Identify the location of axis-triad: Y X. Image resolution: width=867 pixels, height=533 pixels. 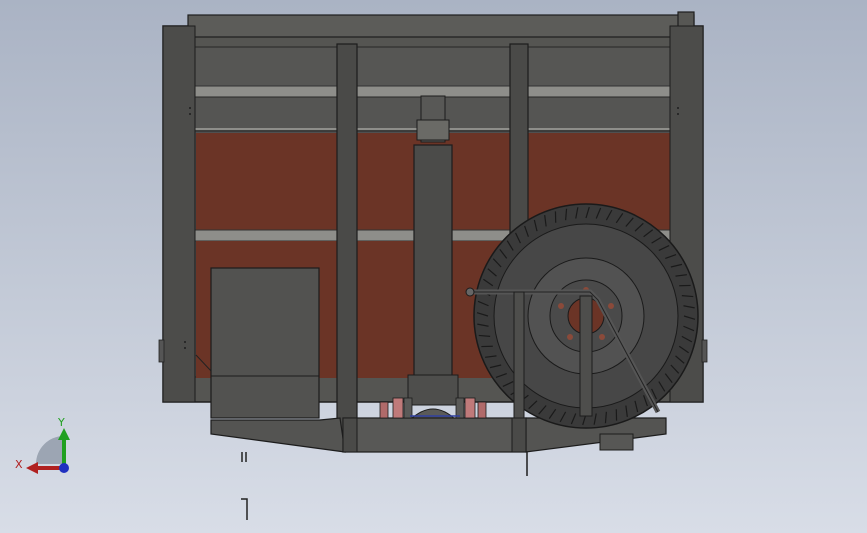
(42, 445).